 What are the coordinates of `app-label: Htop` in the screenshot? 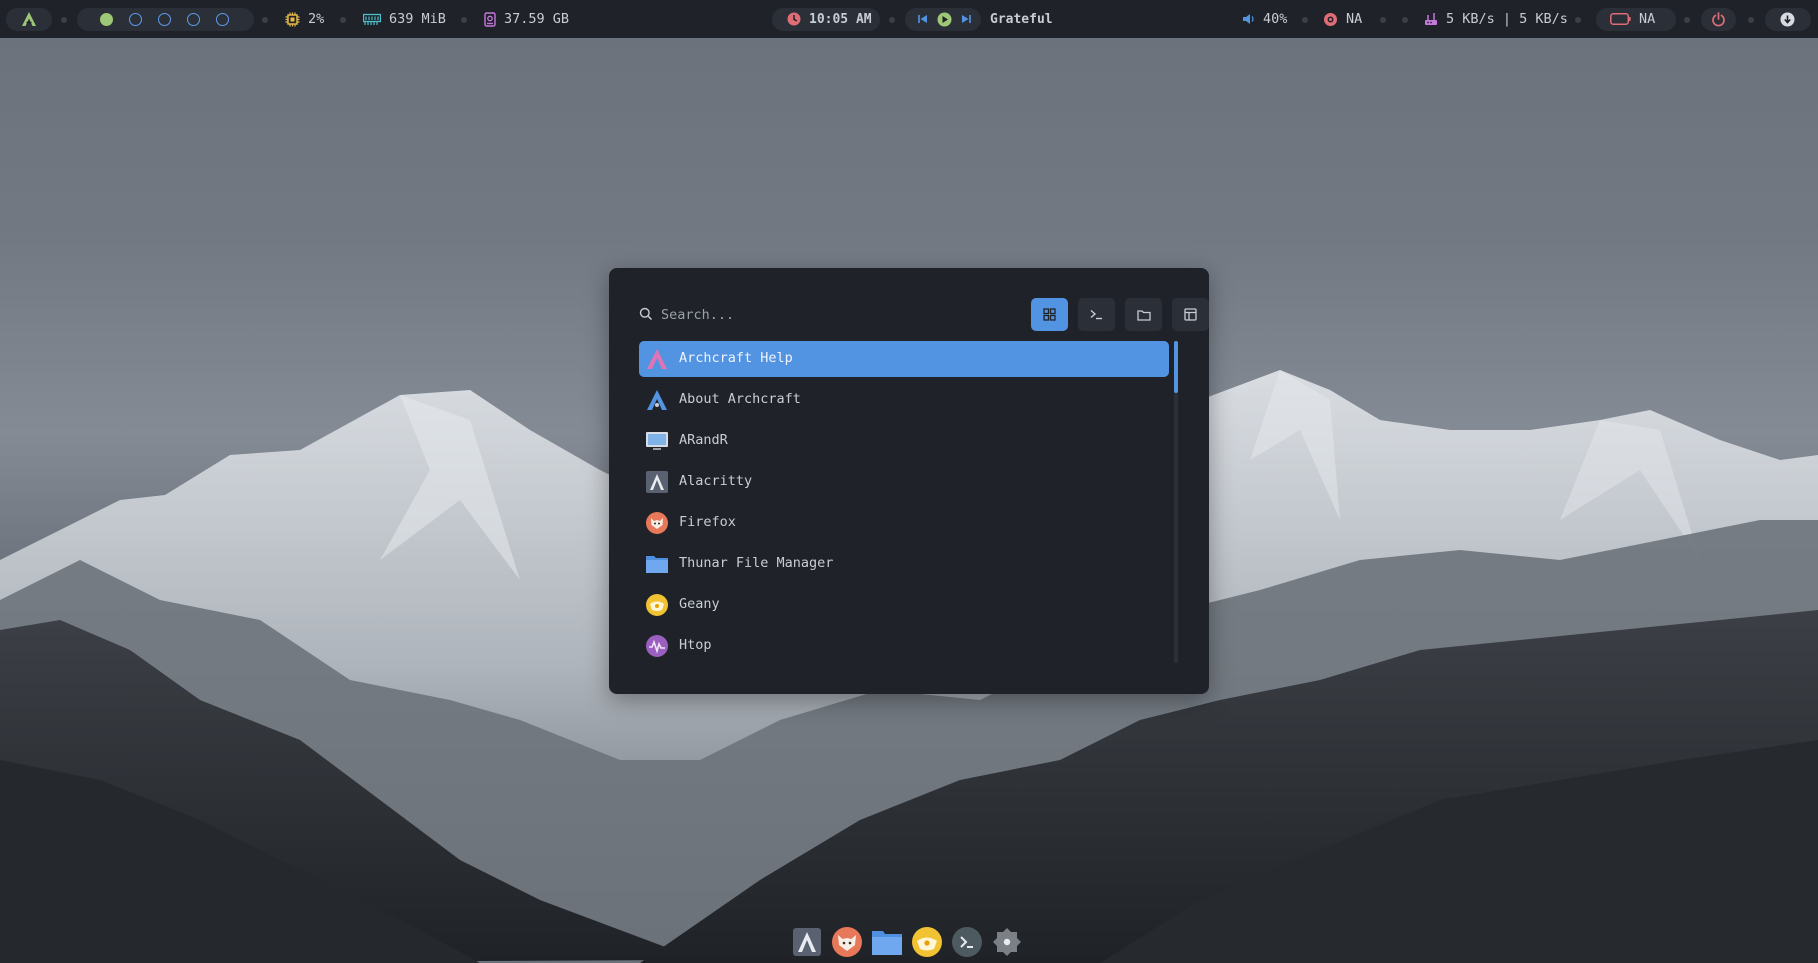 It's located at (695, 645).